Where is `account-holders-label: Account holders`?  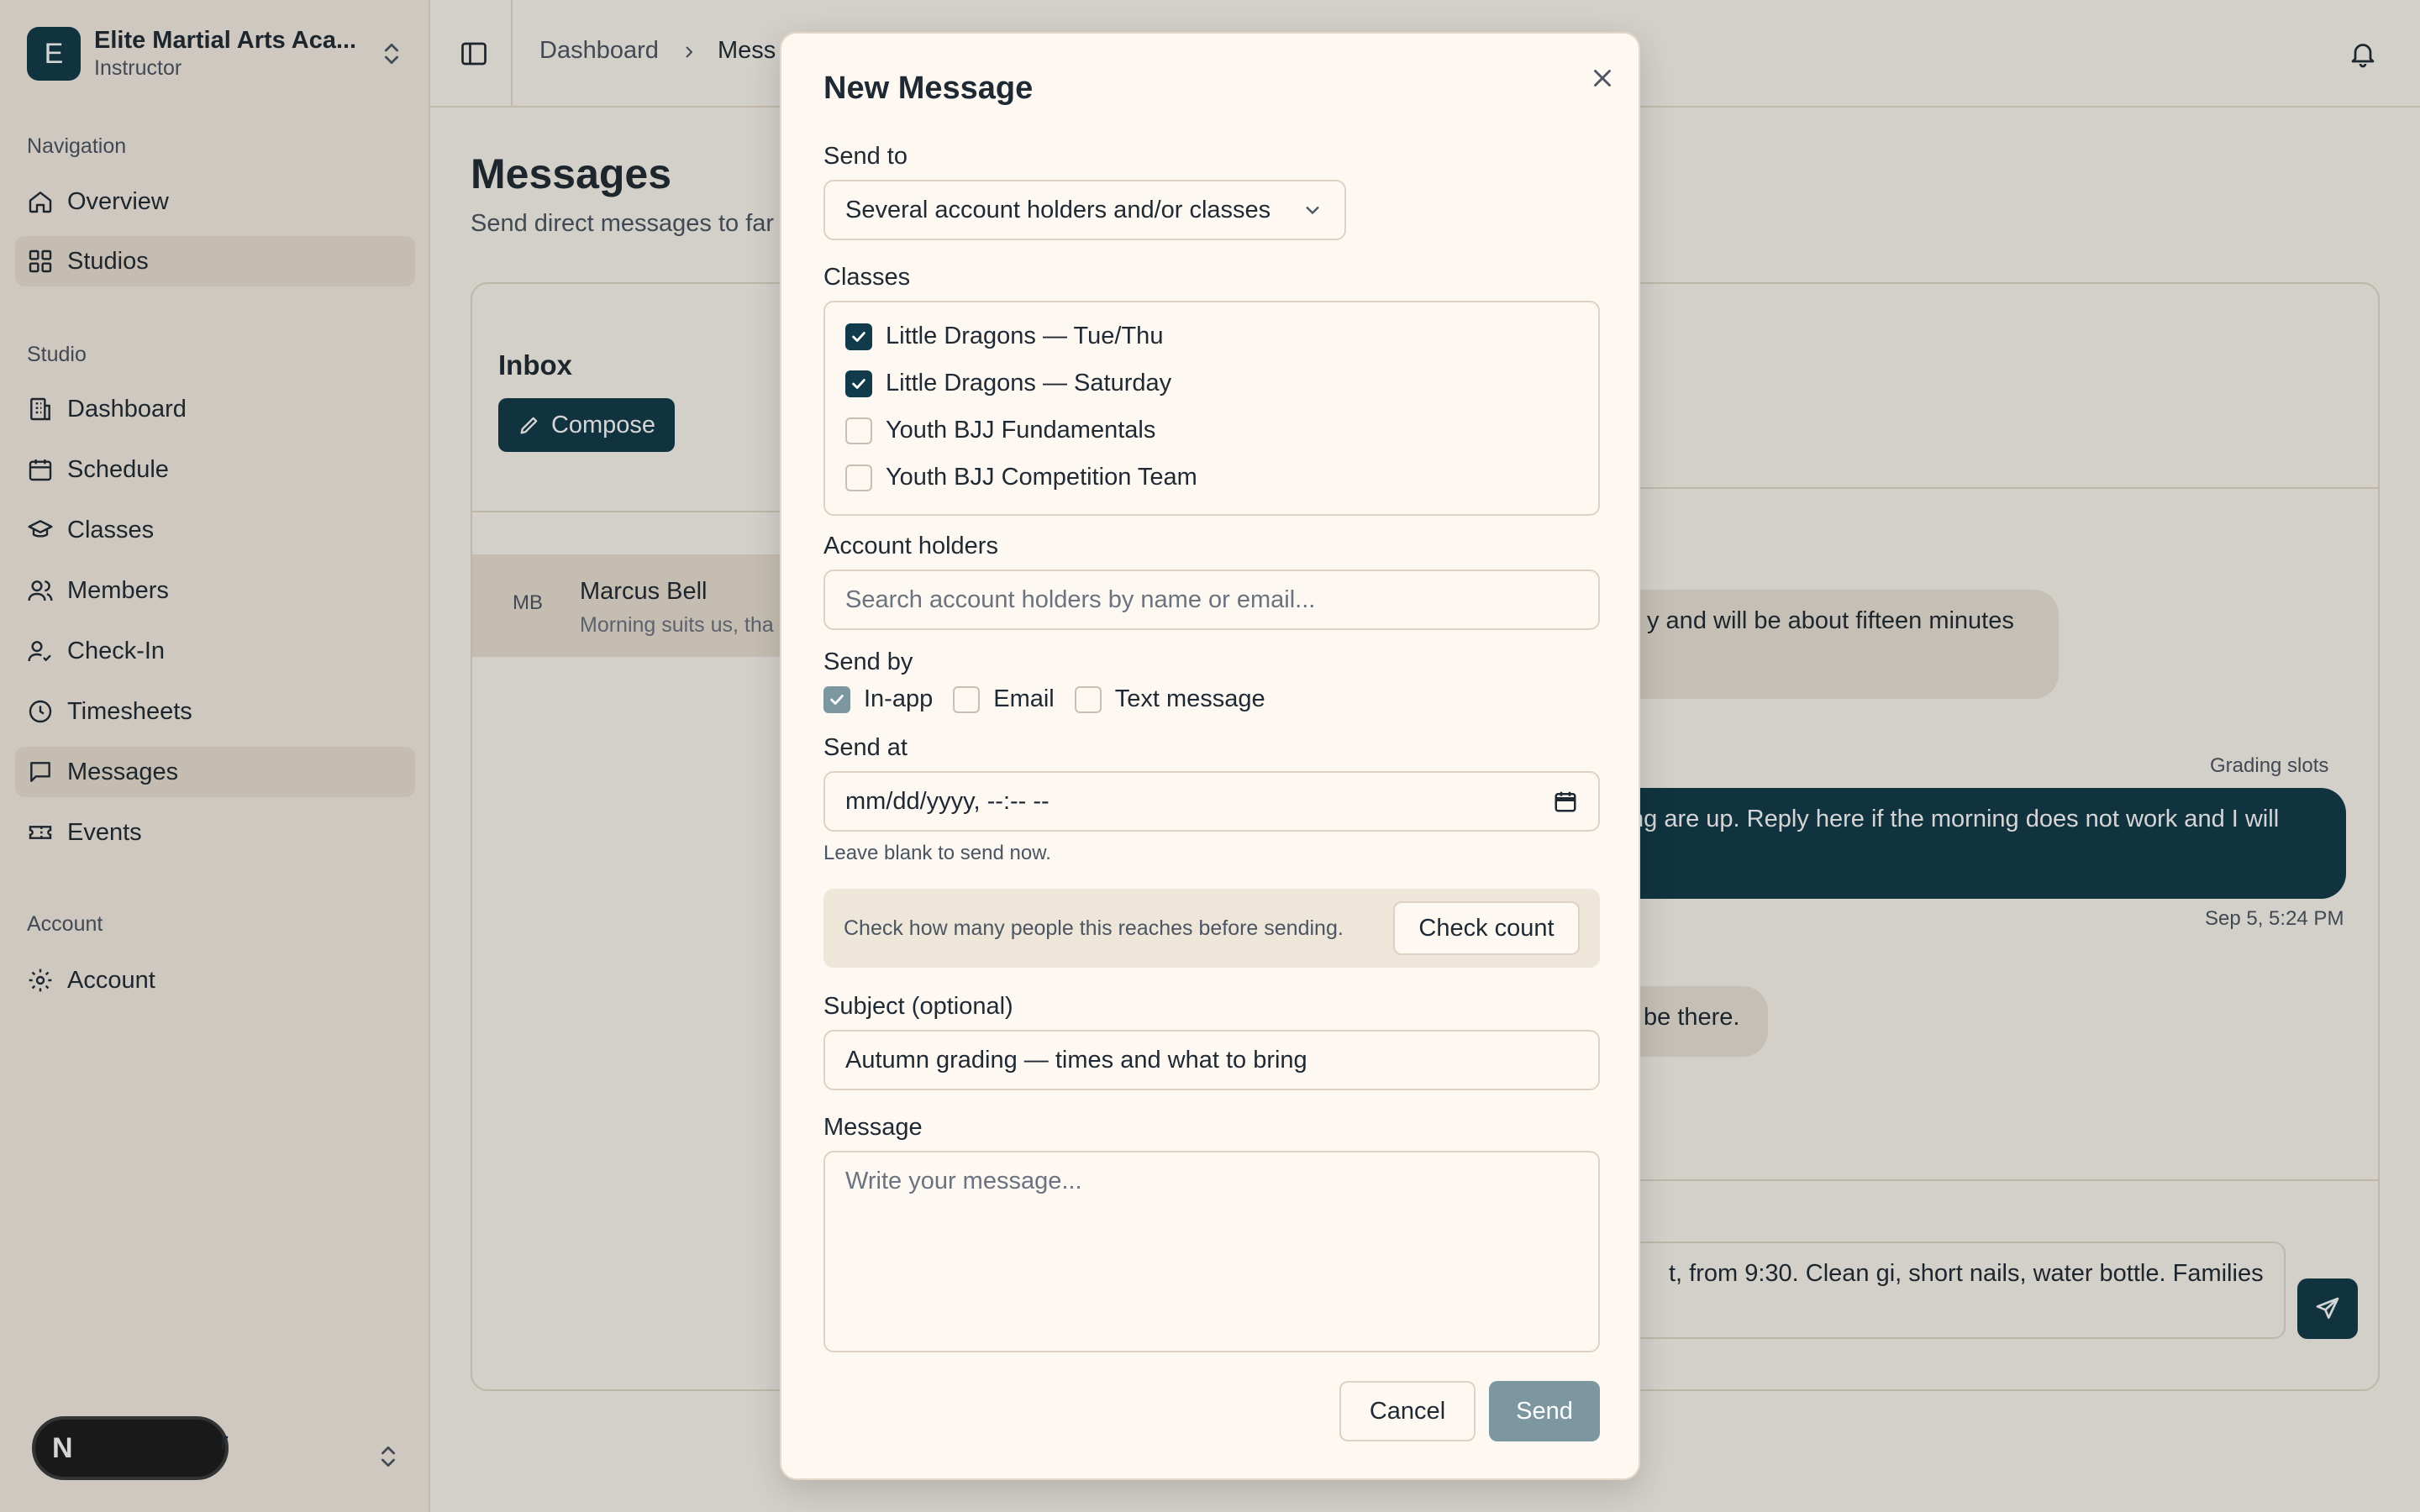 account-holders-label: Account holders is located at coordinates (910, 546).